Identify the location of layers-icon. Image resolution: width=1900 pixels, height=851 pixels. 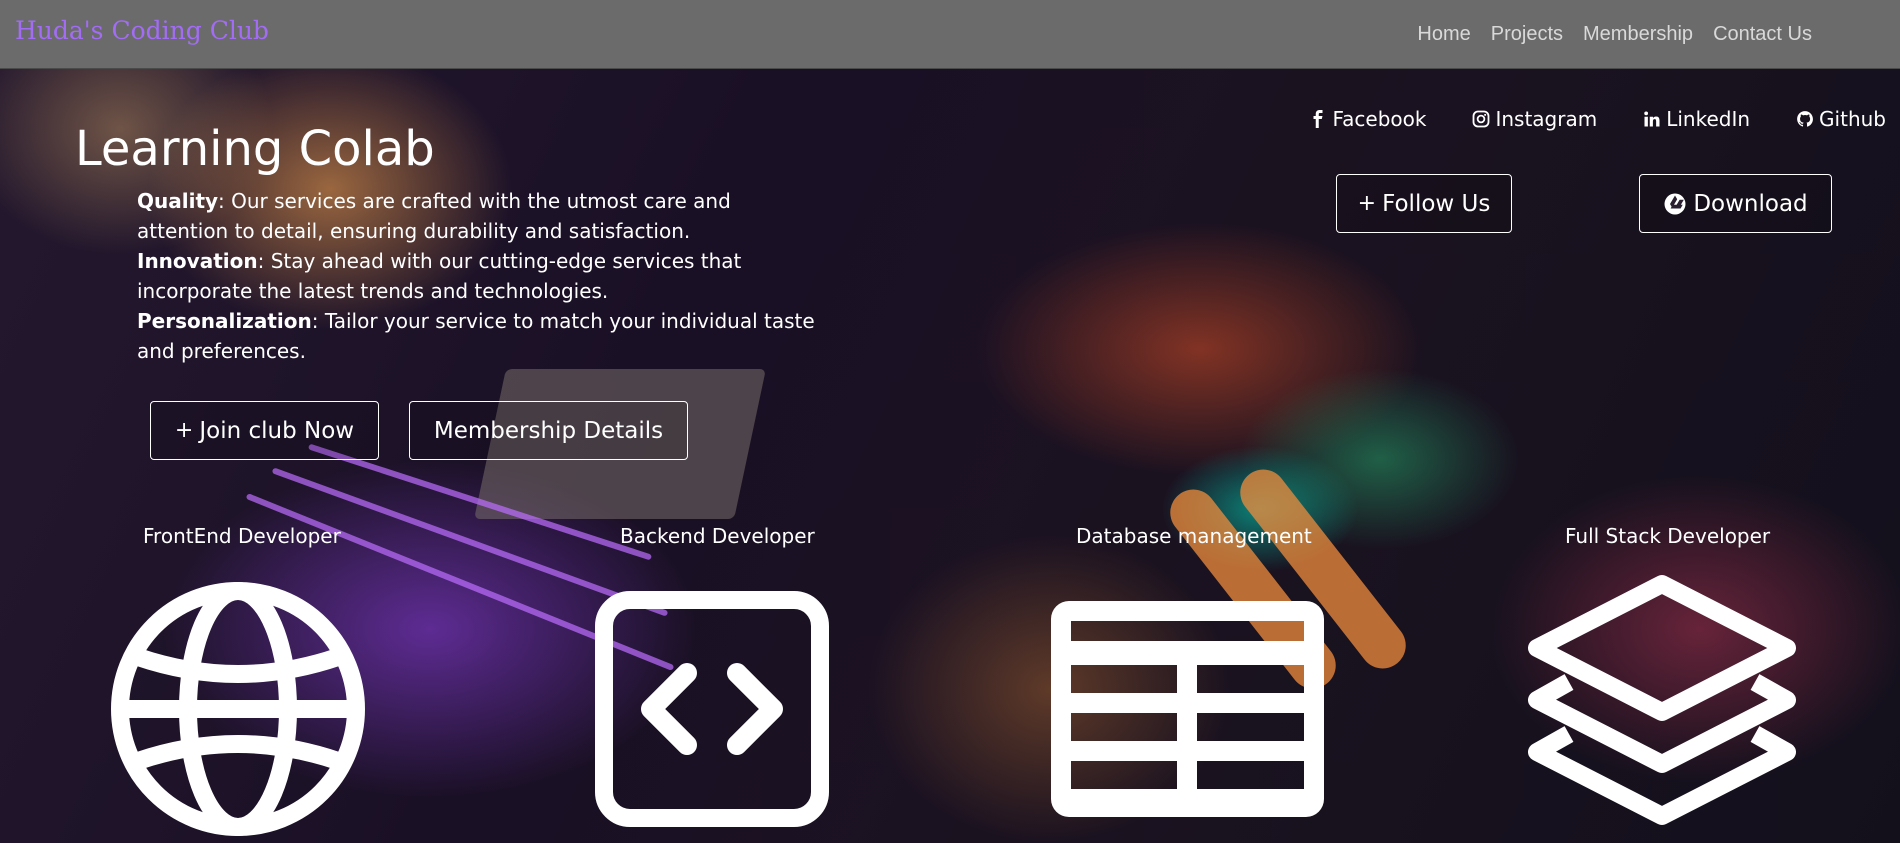
(1662, 707).